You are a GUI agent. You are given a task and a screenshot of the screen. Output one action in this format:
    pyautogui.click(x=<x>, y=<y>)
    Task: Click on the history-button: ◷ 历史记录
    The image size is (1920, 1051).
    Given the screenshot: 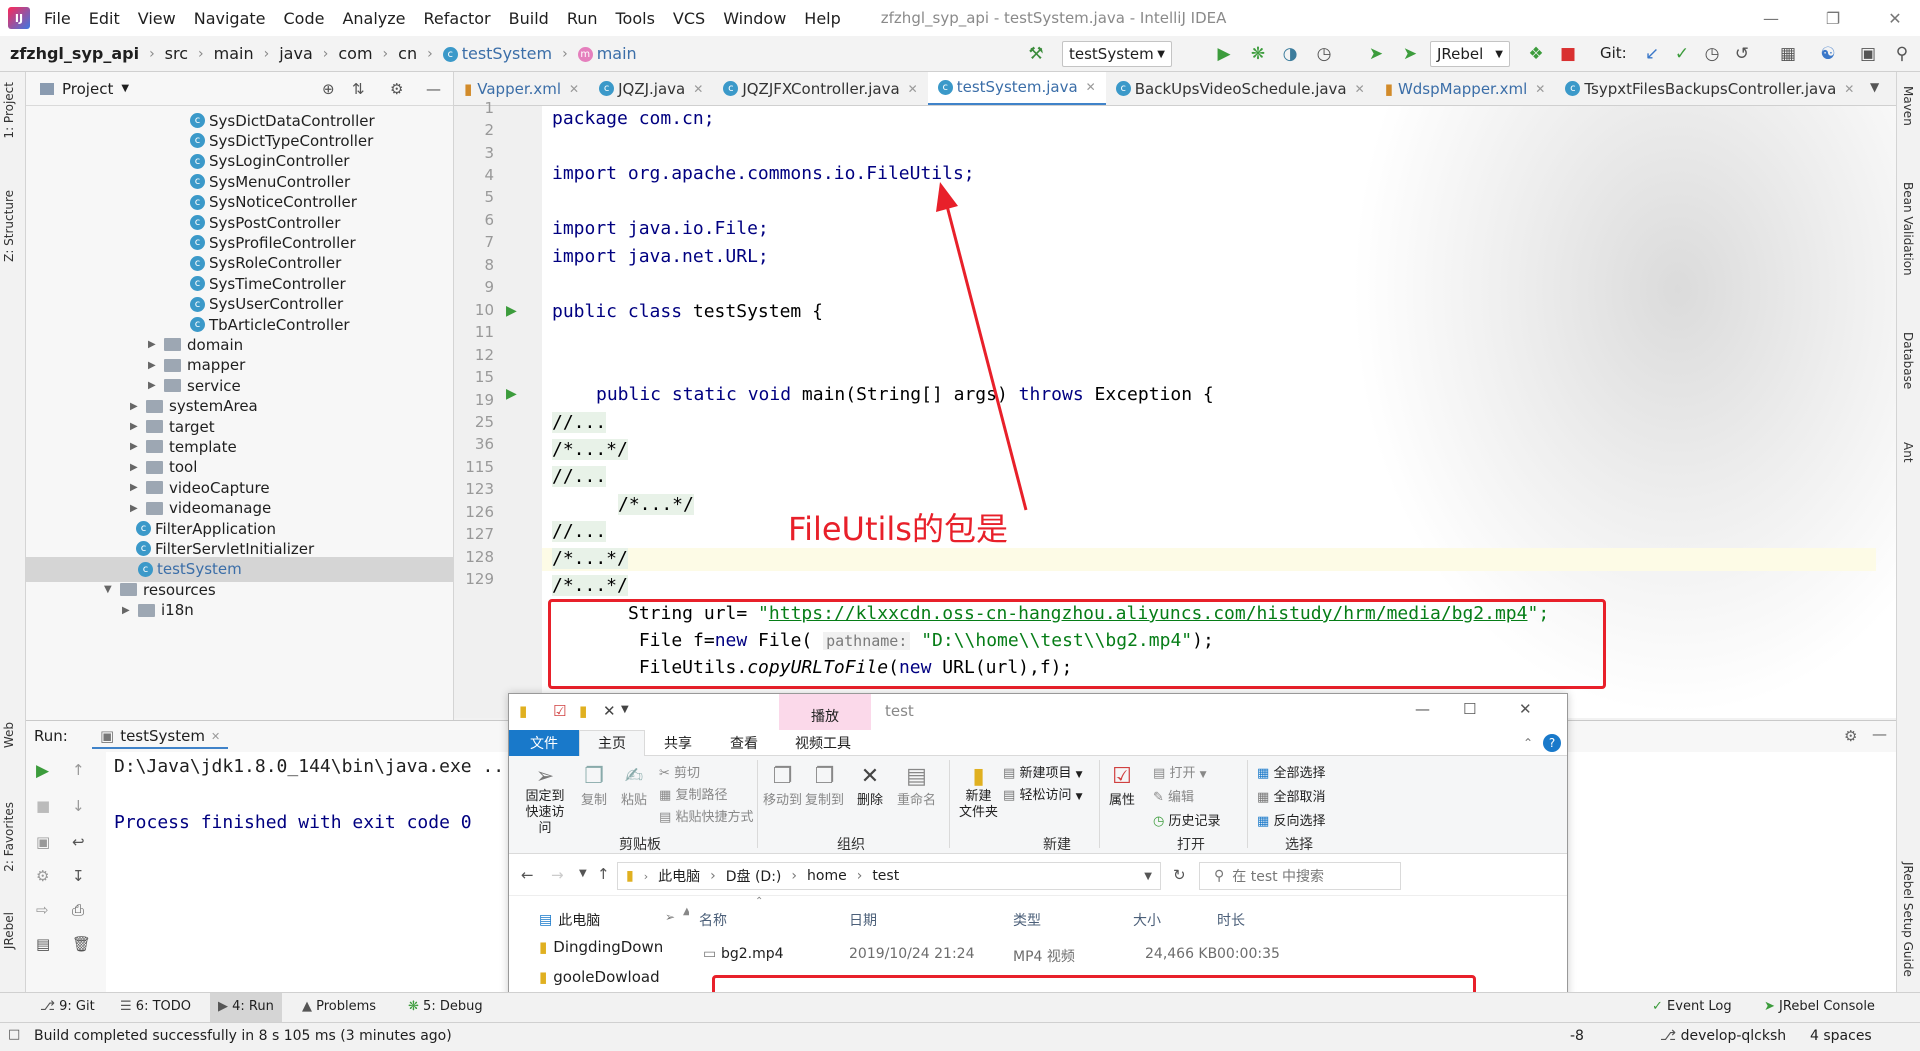 What is the action you would take?
    pyautogui.click(x=1187, y=819)
    